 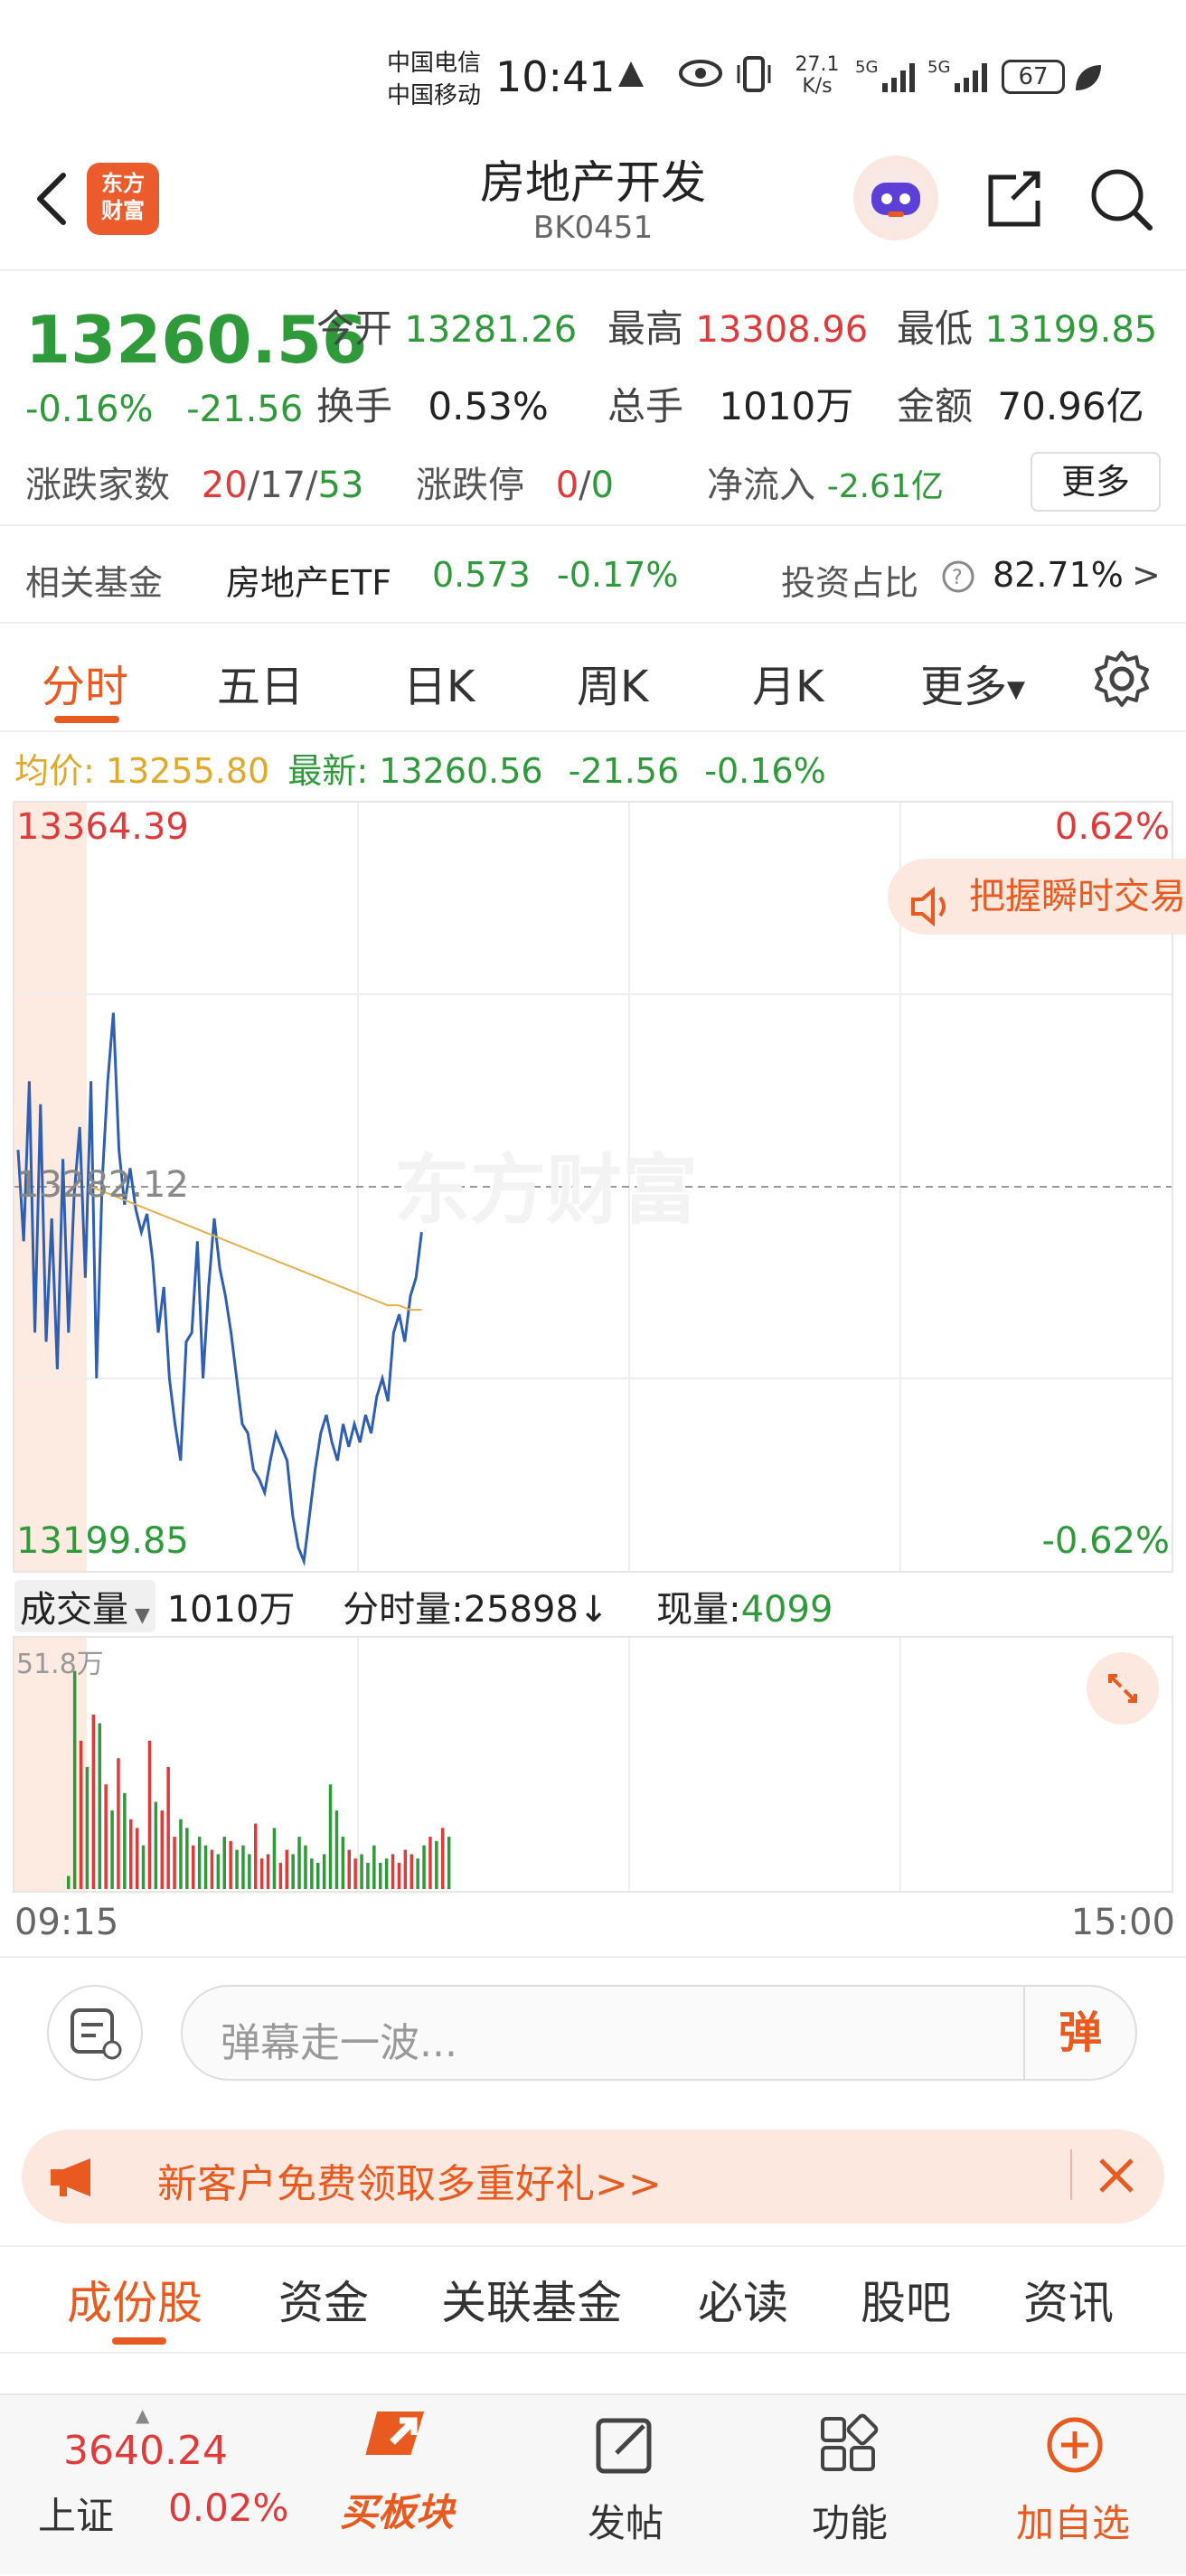 What do you see at coordinates (84, 1606) in the screenshot?
I see `volume-indicator-select: 成交量 ▼` at bounding box center [84, 1606].